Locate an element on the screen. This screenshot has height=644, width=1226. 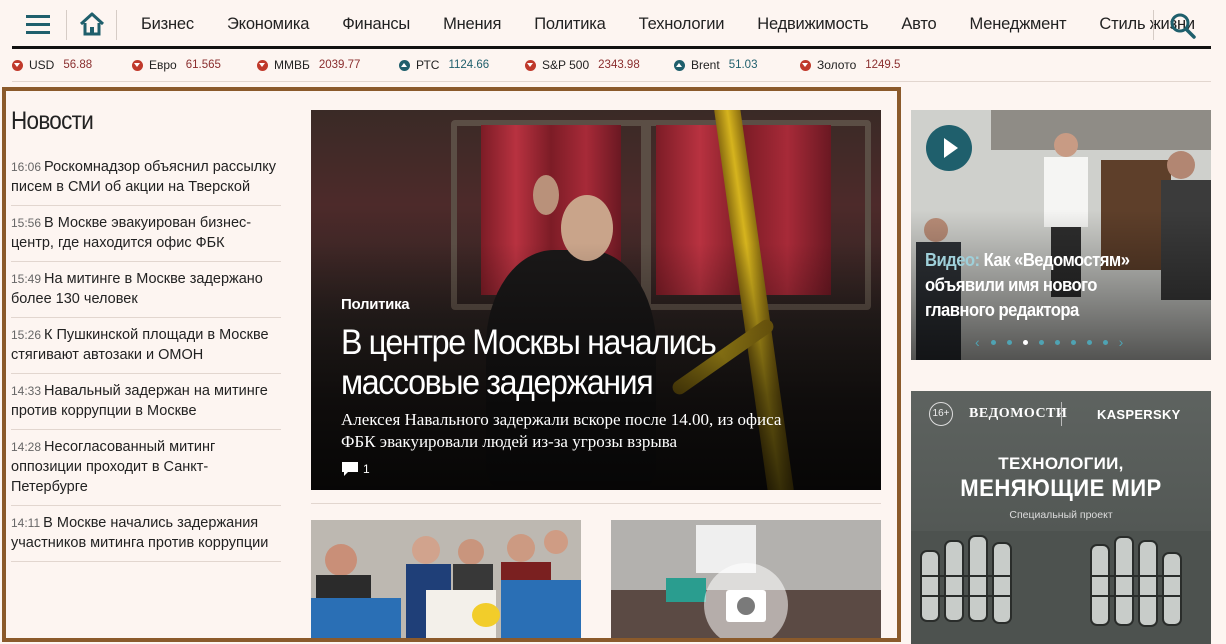
ticker-label: ММВБ is located at coordinates (292, 65).